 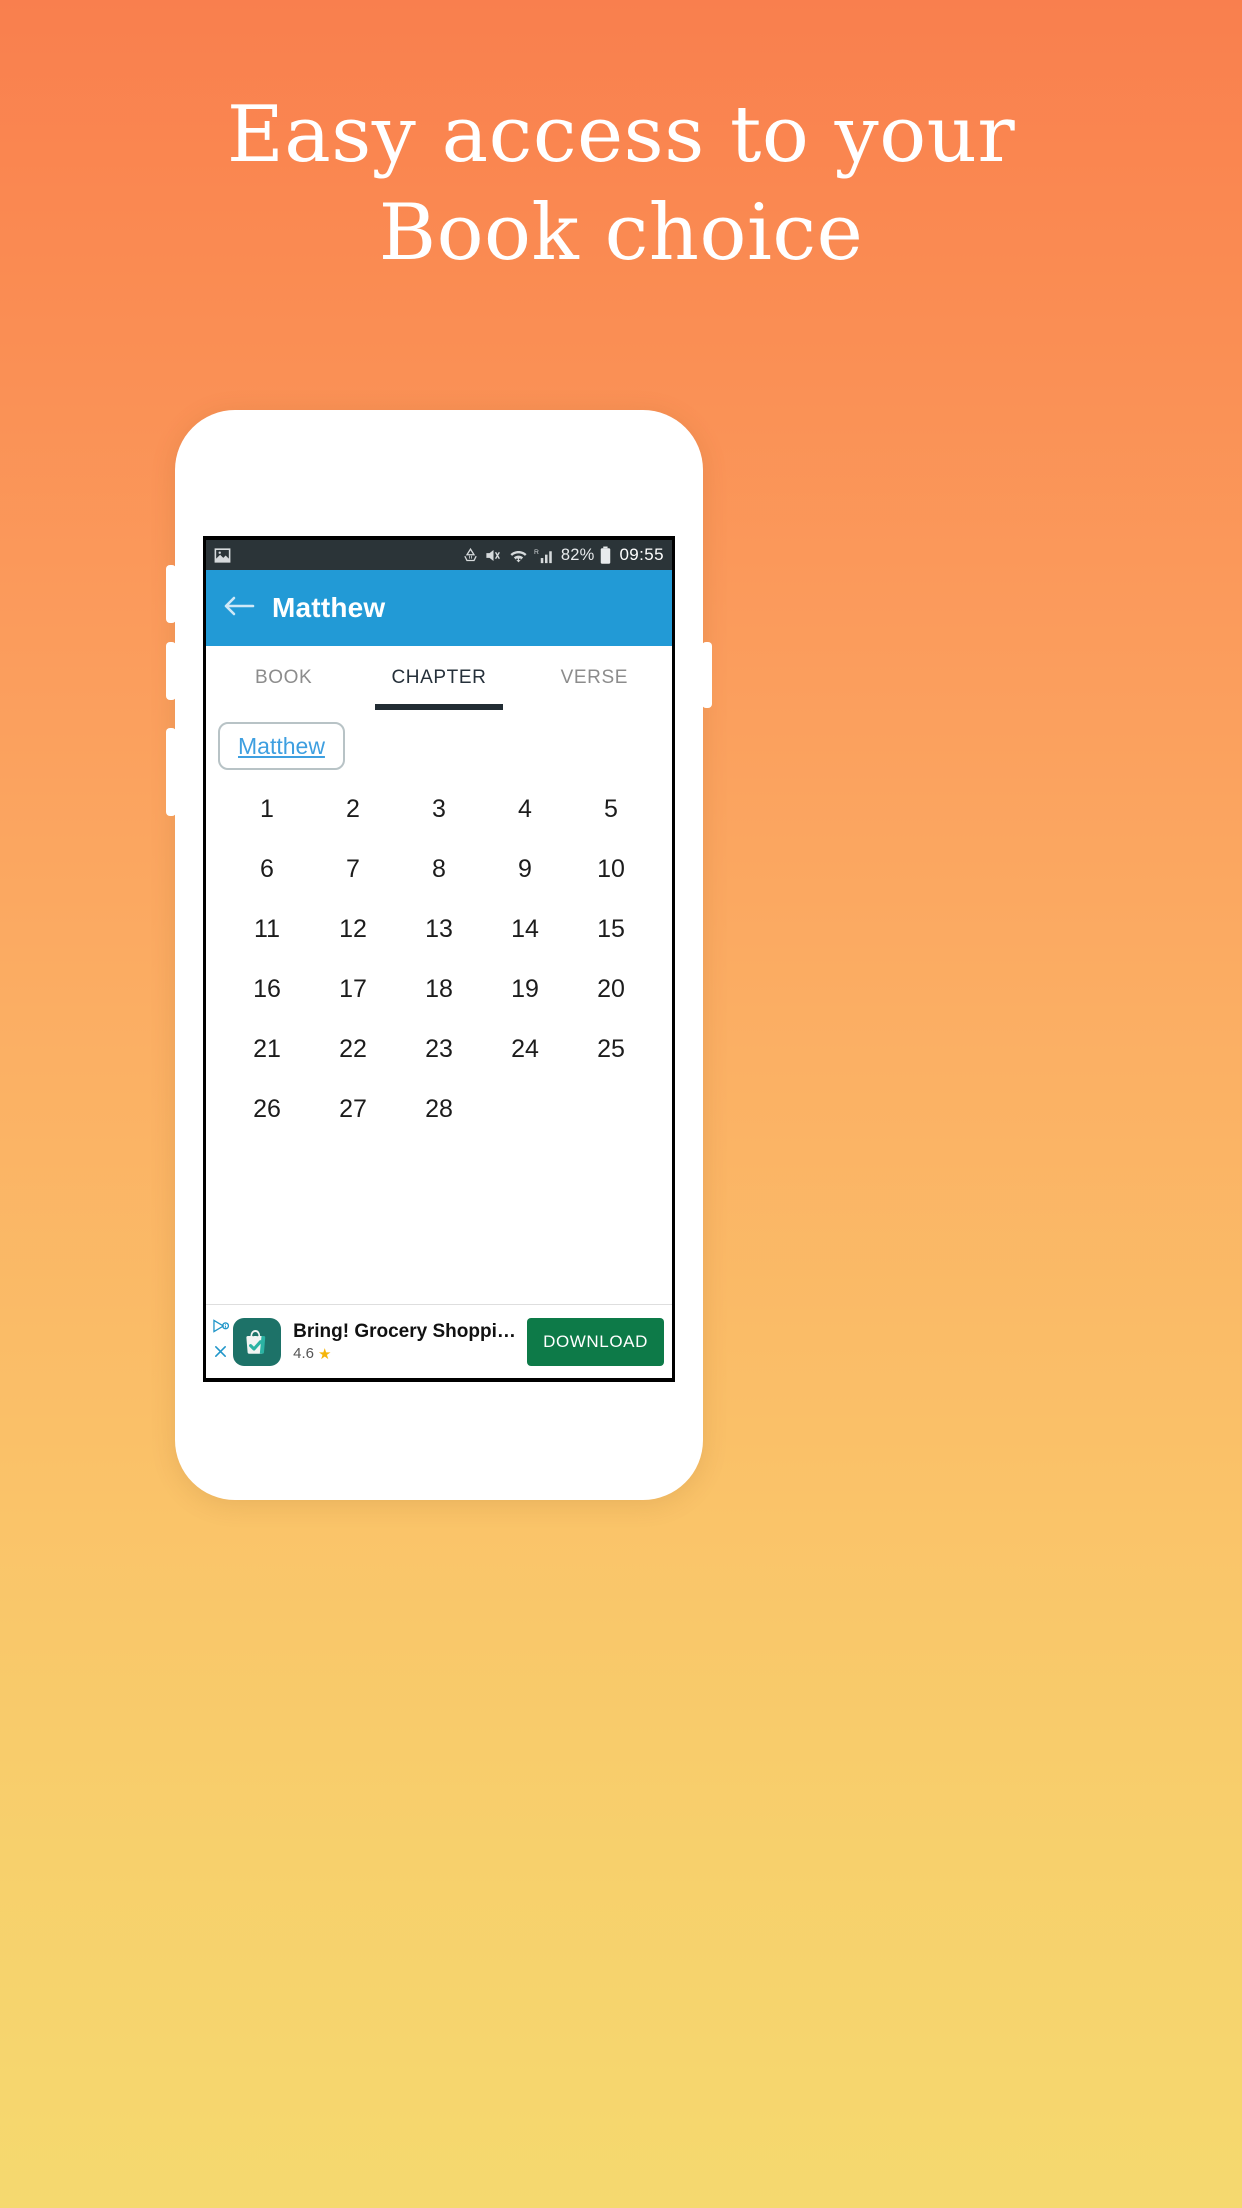 I want to click on cell-signal-roaming-icon: R, so click(x=545, y=555).